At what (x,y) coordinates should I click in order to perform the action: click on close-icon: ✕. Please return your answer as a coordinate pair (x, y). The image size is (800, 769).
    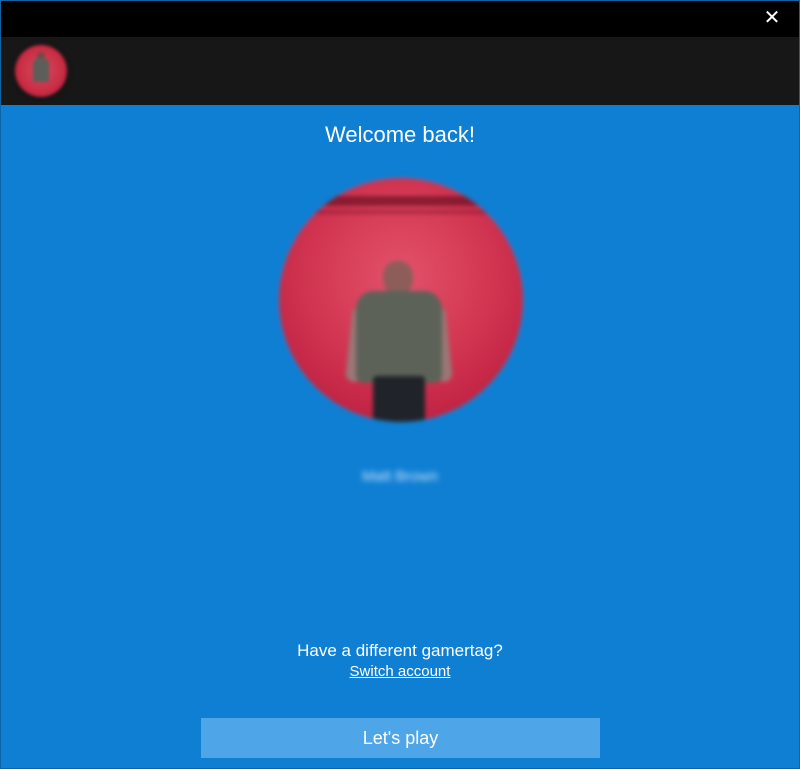
    Looking at the image, I should click on (772, 18).